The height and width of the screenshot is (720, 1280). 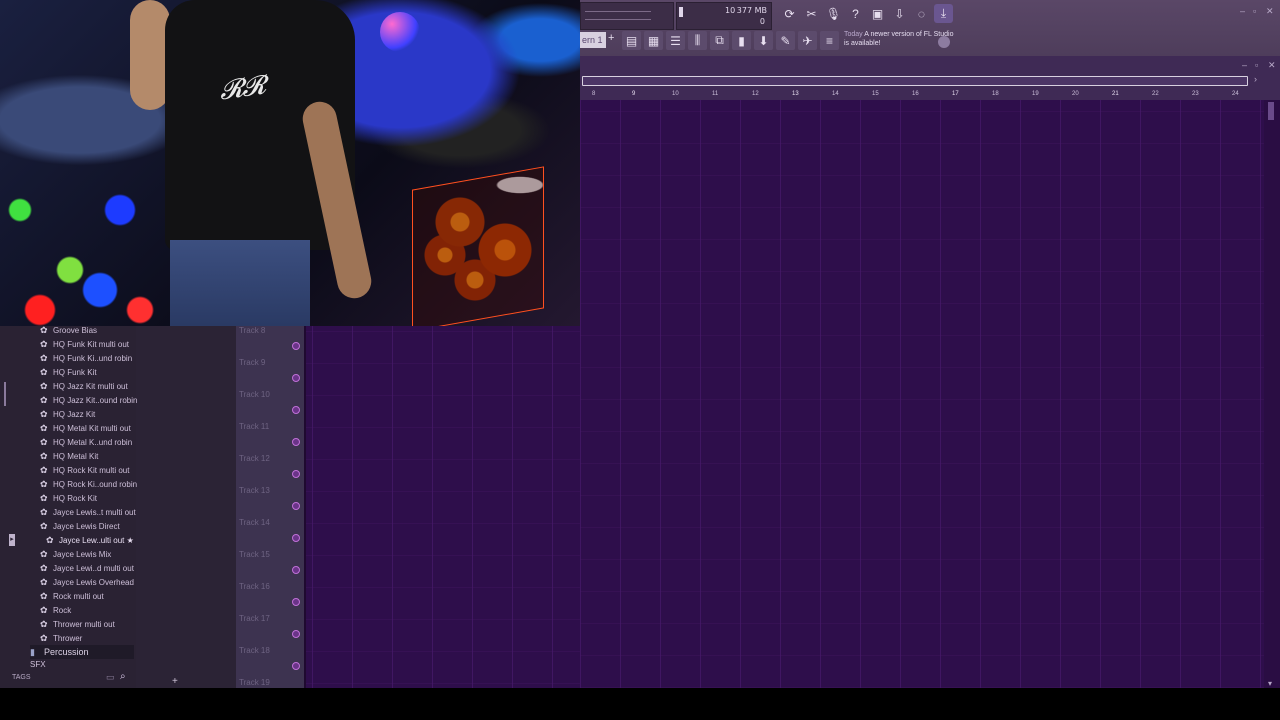 What do you see at coordinates (833, 13) in the screenshot?
I see `mic-icon: 🎙` at bounding box center [833, 13].